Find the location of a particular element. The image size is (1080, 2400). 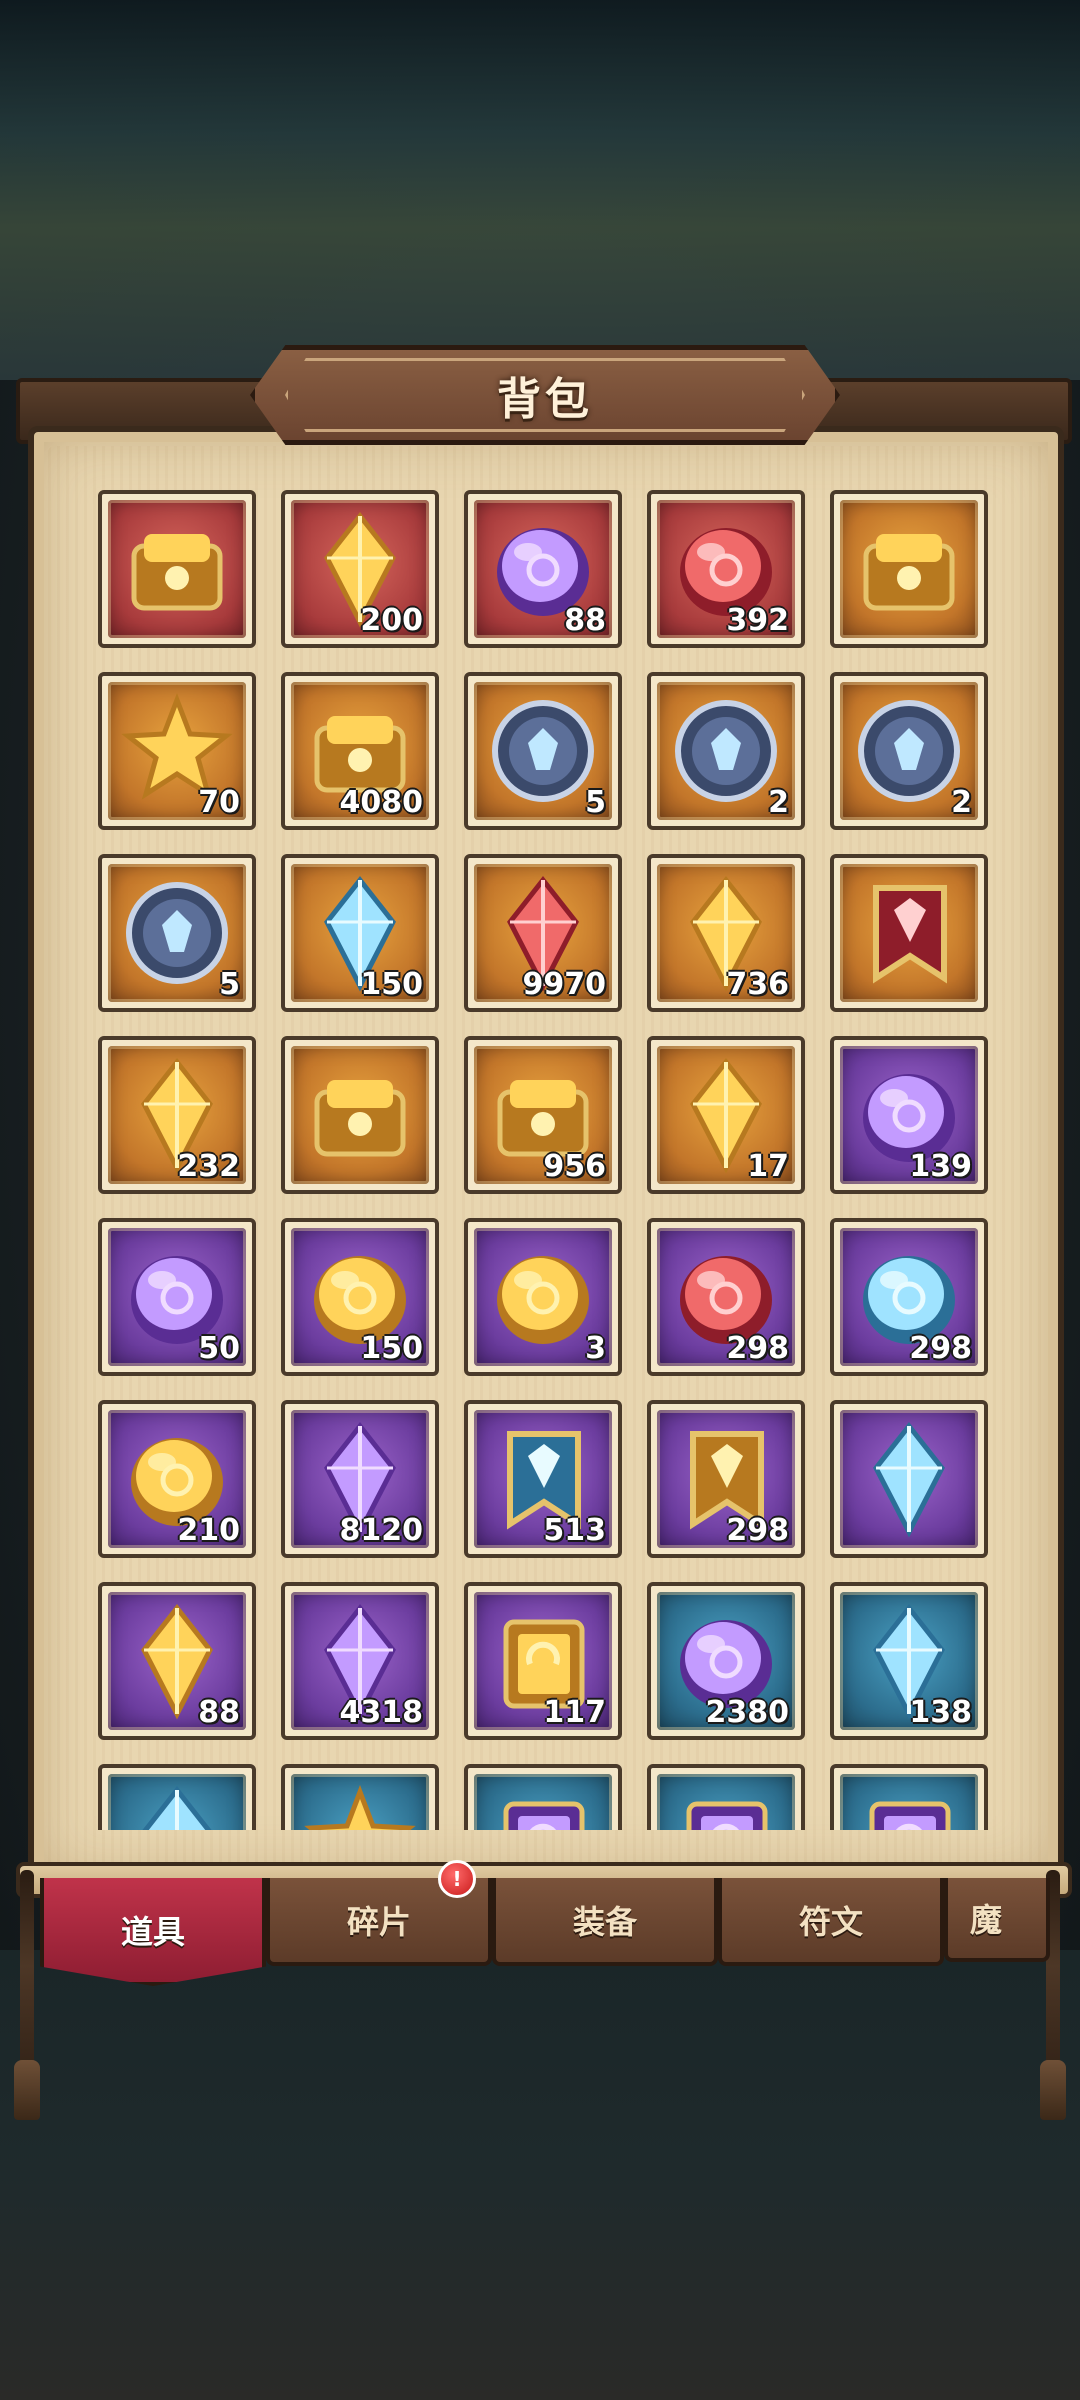

item-slot: 17 is located at coordinates (726, 1115).